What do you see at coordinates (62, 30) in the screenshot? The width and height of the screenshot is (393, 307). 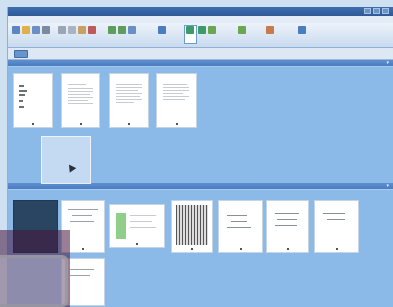 I see `cut-icon` at bounding box center [62, 30].